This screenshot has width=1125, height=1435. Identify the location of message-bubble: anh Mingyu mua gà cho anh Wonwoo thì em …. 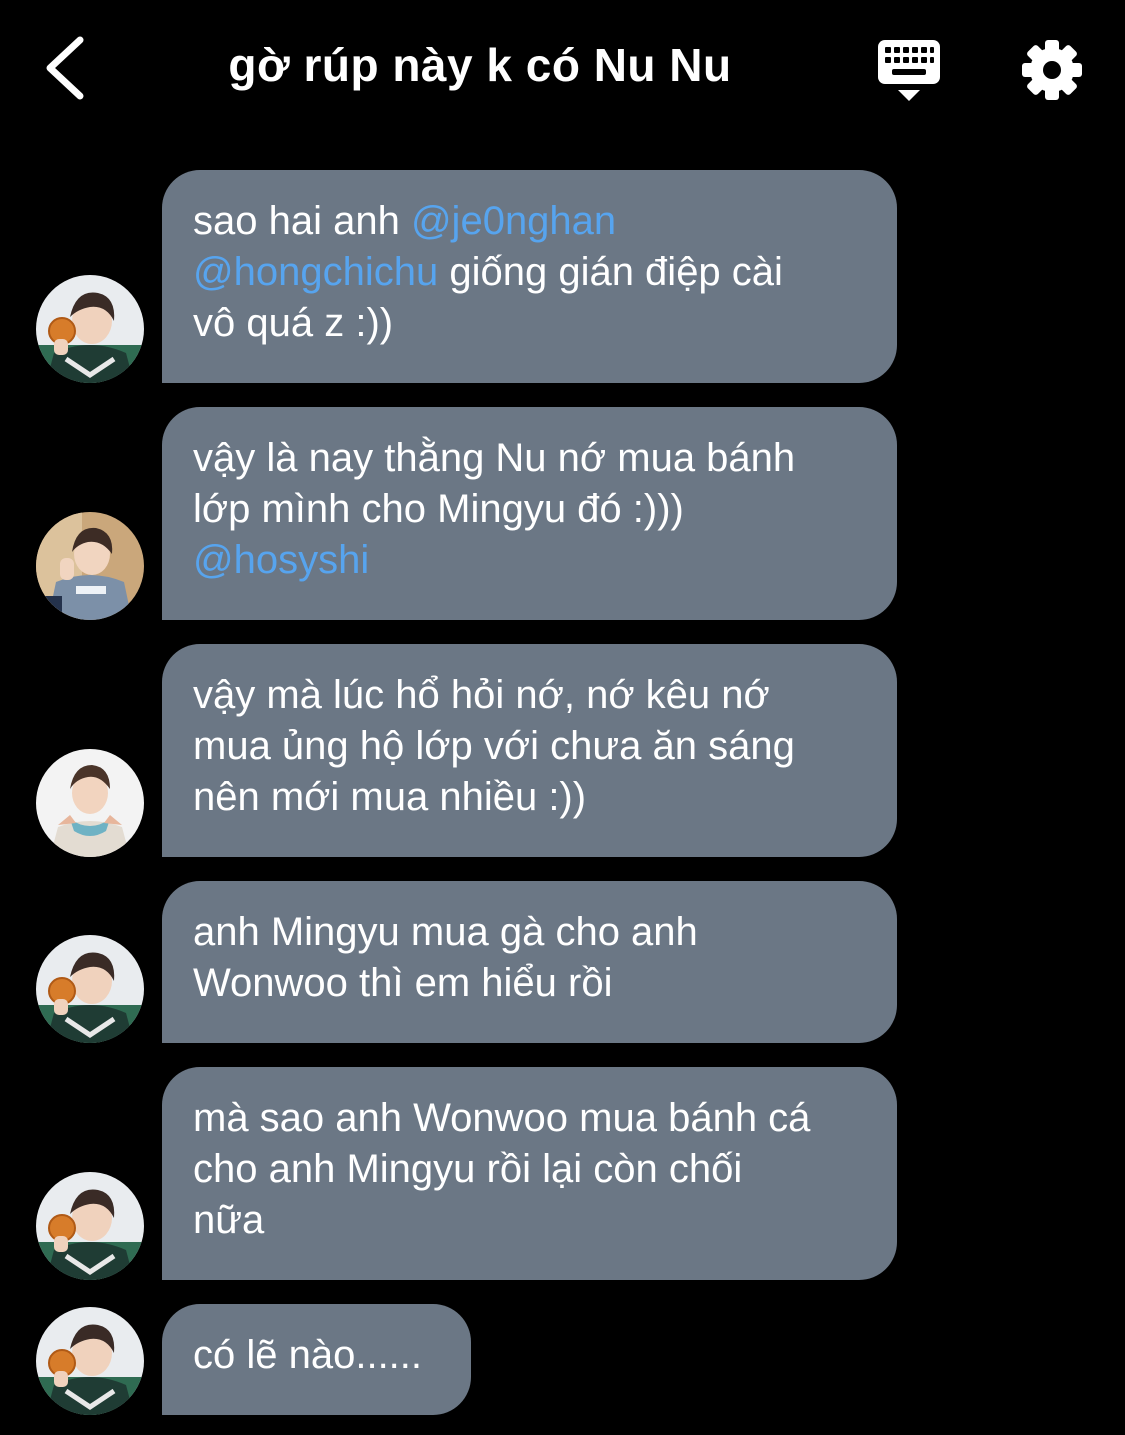
(529, 962).